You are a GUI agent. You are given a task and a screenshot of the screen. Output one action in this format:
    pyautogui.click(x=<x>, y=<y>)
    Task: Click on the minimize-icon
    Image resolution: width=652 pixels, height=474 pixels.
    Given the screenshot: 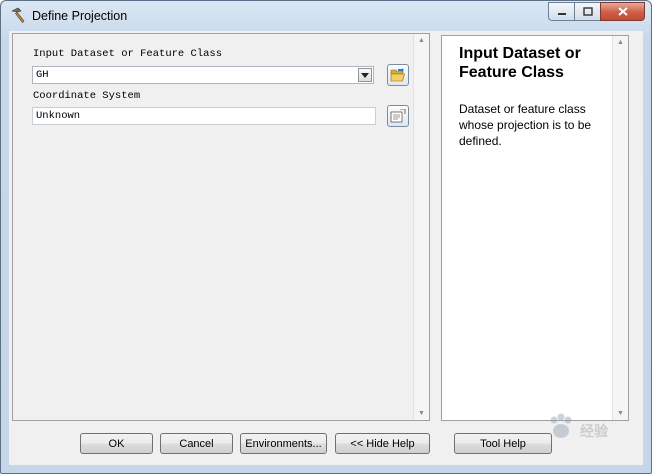 What is the action you would take?
    pyautogui.click(x=561, y=13)
    